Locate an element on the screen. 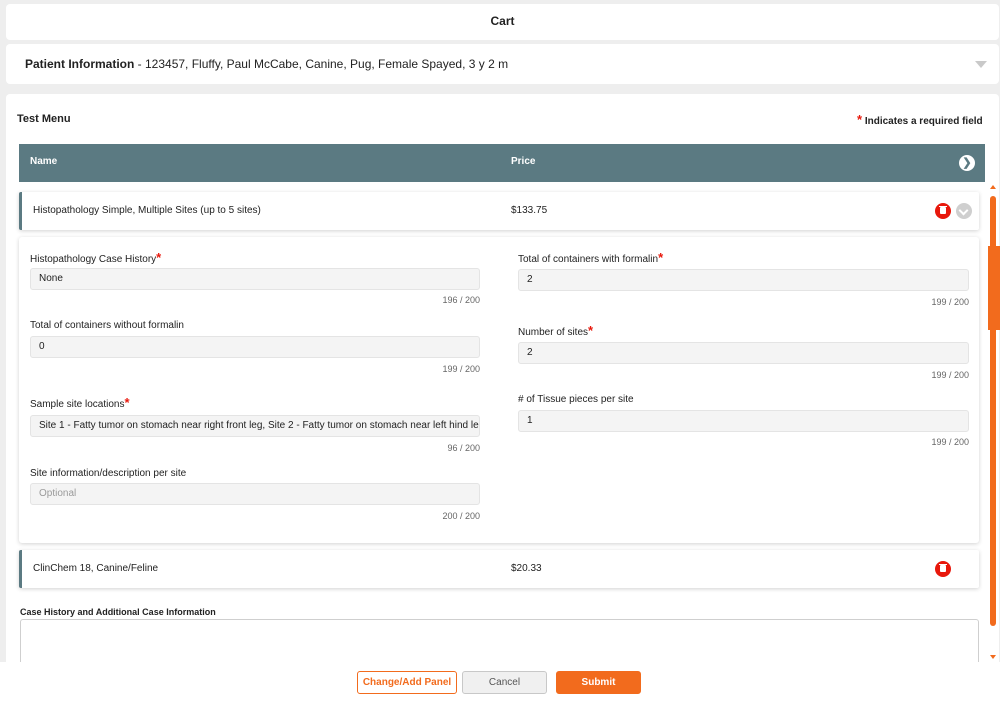 The image size is (1000, 702). containers-with-input: 2 is located at coordinates (743, 280).